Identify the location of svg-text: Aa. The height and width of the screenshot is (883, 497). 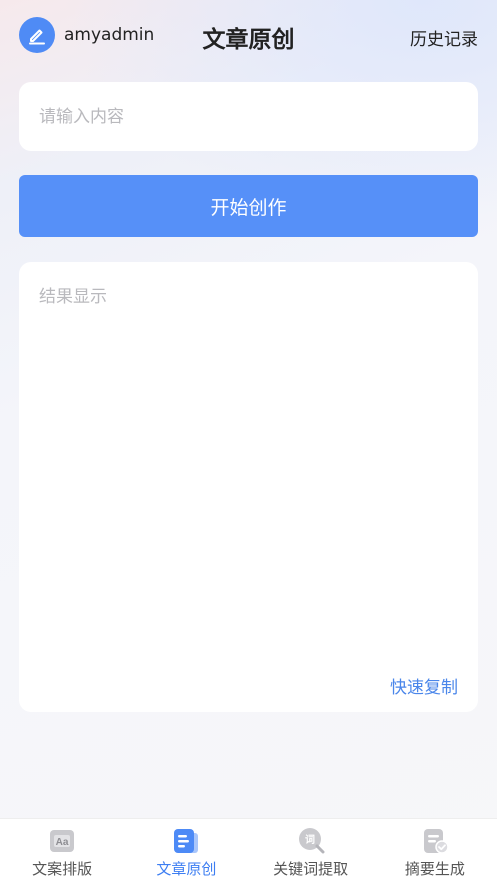
(62, 842).